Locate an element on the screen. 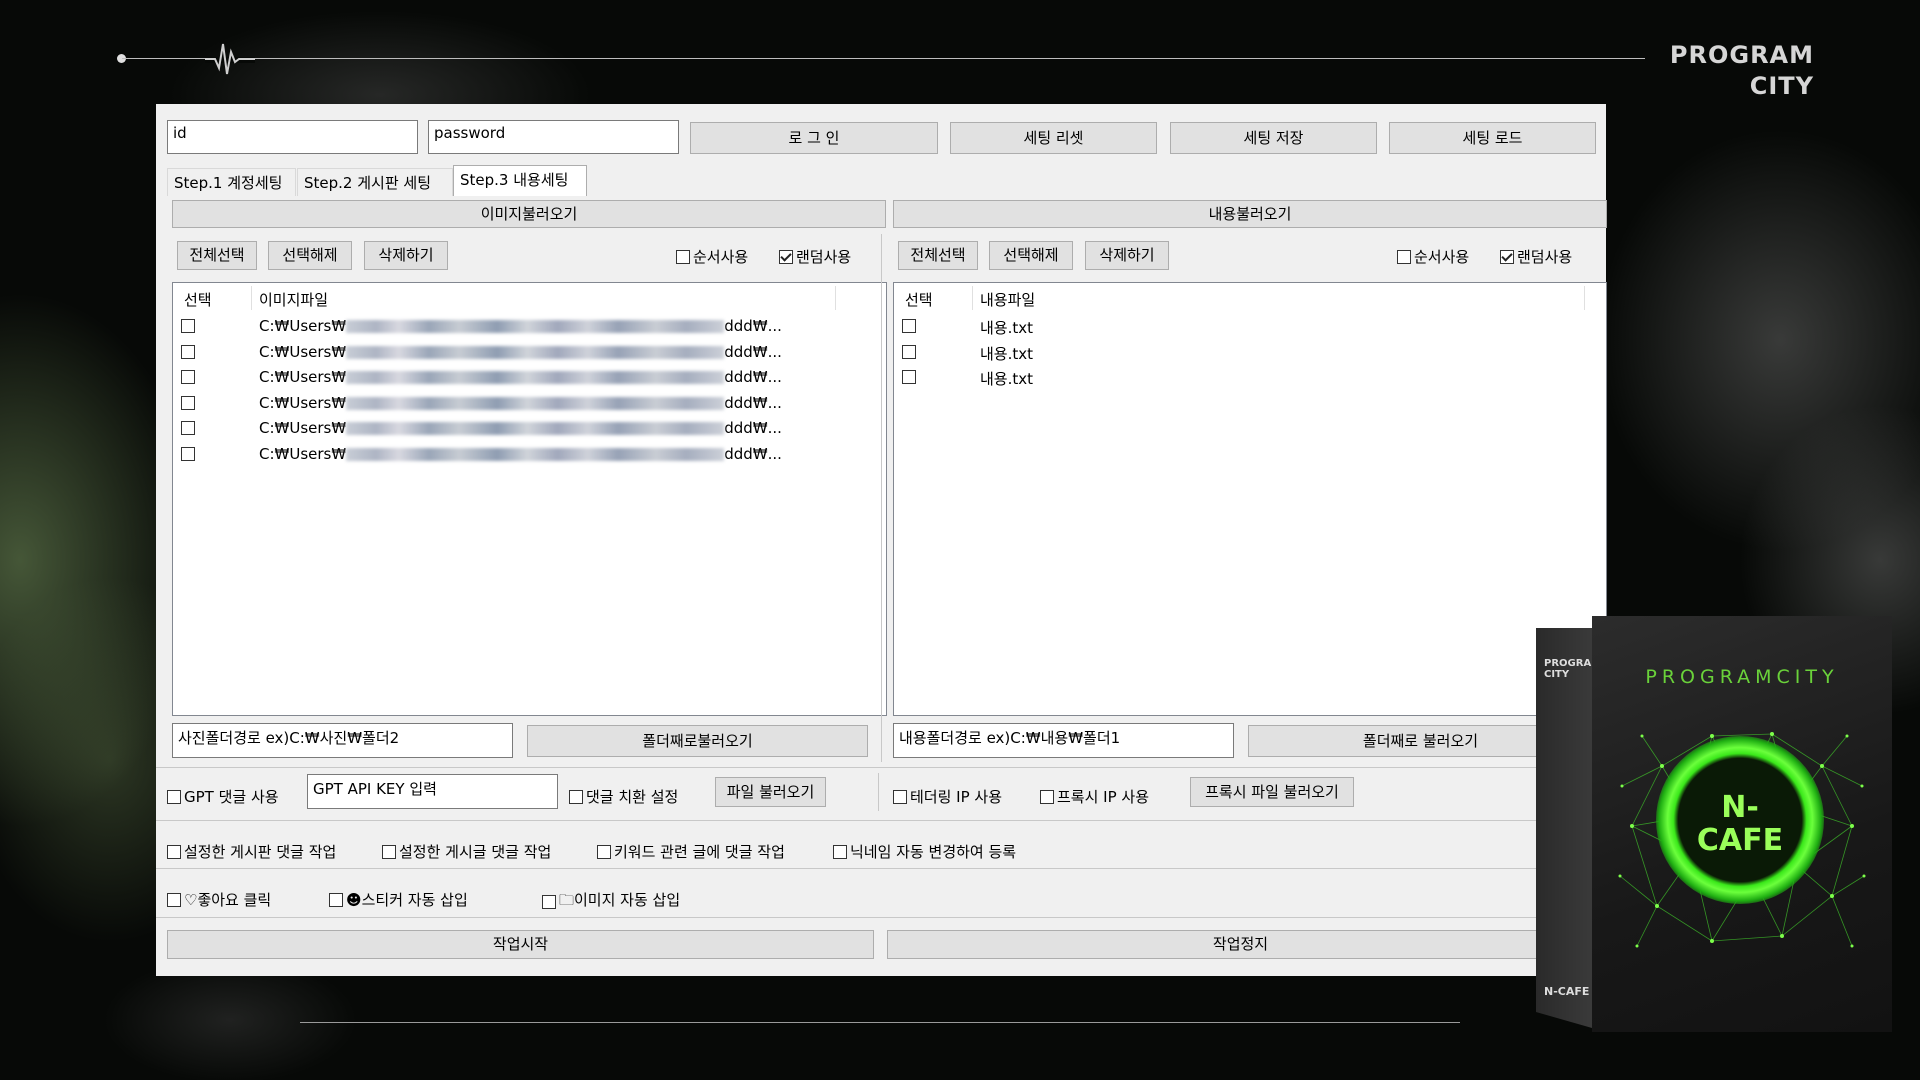 The width and height of the screenshot is (1920, 1080). content-select-all-button: 전체선택 is located at coordinates (938, 255).